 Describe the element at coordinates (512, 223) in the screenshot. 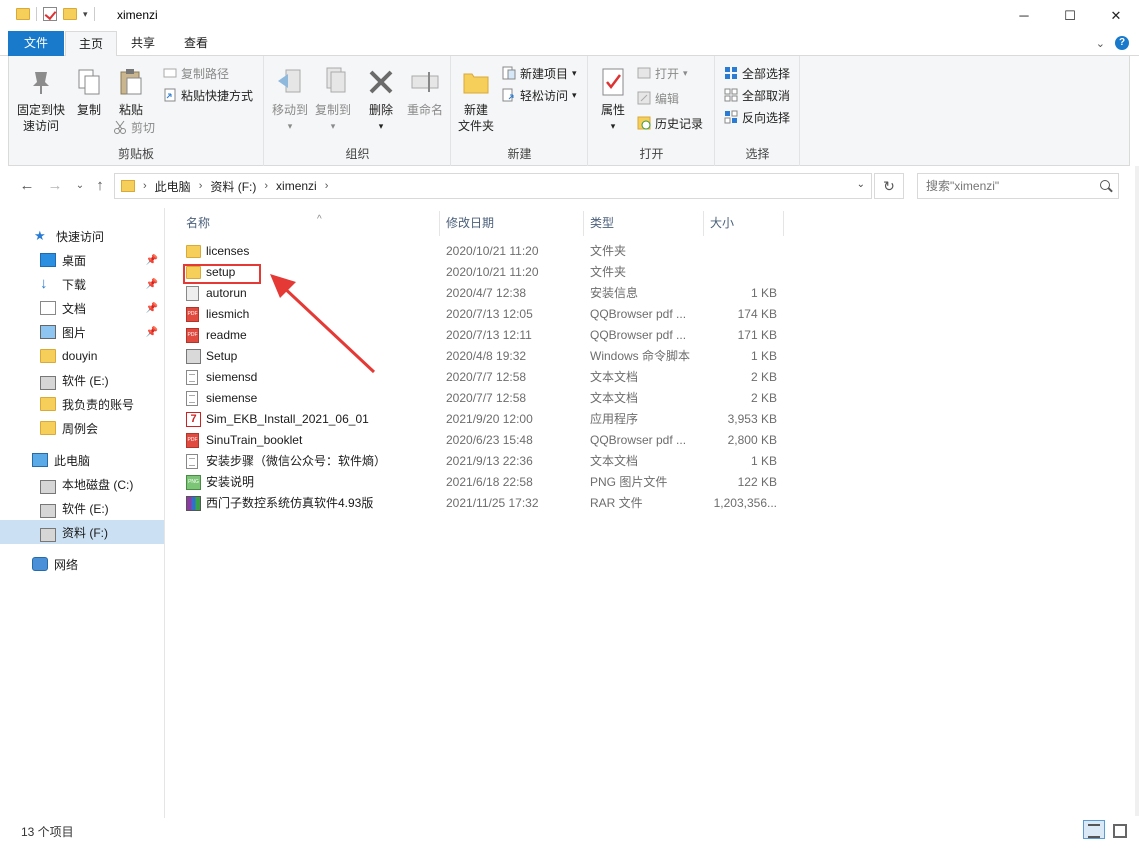

I see `column-header-date: 修改日期` at that location.